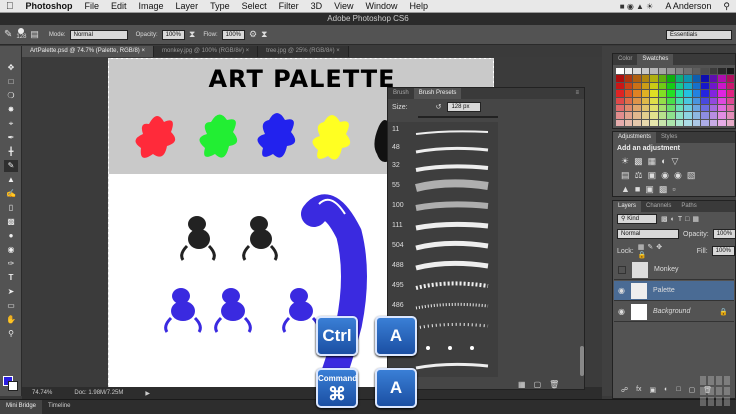 This screenshot has height=414, width=736. What do you see at coordinates (49, 6) in the screenshot?
I see `menu-photoshop: Photoshop` at bounding box center [49, 6].